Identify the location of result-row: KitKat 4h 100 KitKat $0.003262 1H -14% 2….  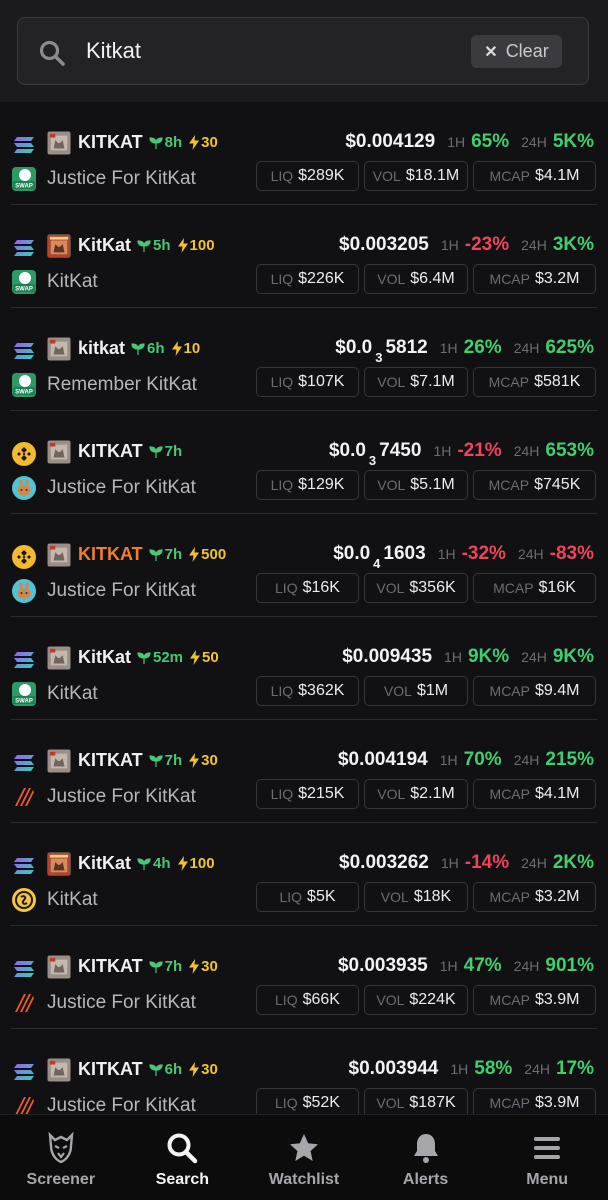
(304, 874).